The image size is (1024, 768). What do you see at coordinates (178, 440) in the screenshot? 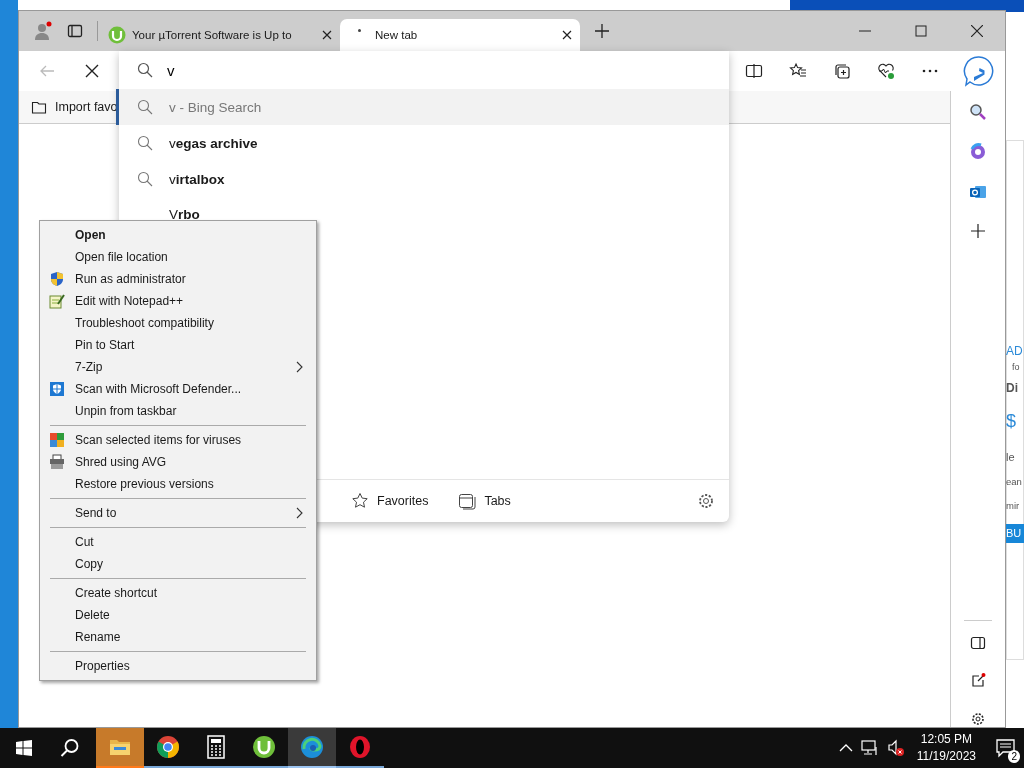
I see `menu-item: Scan selected items for viruses` at bounding box center [178, 440].